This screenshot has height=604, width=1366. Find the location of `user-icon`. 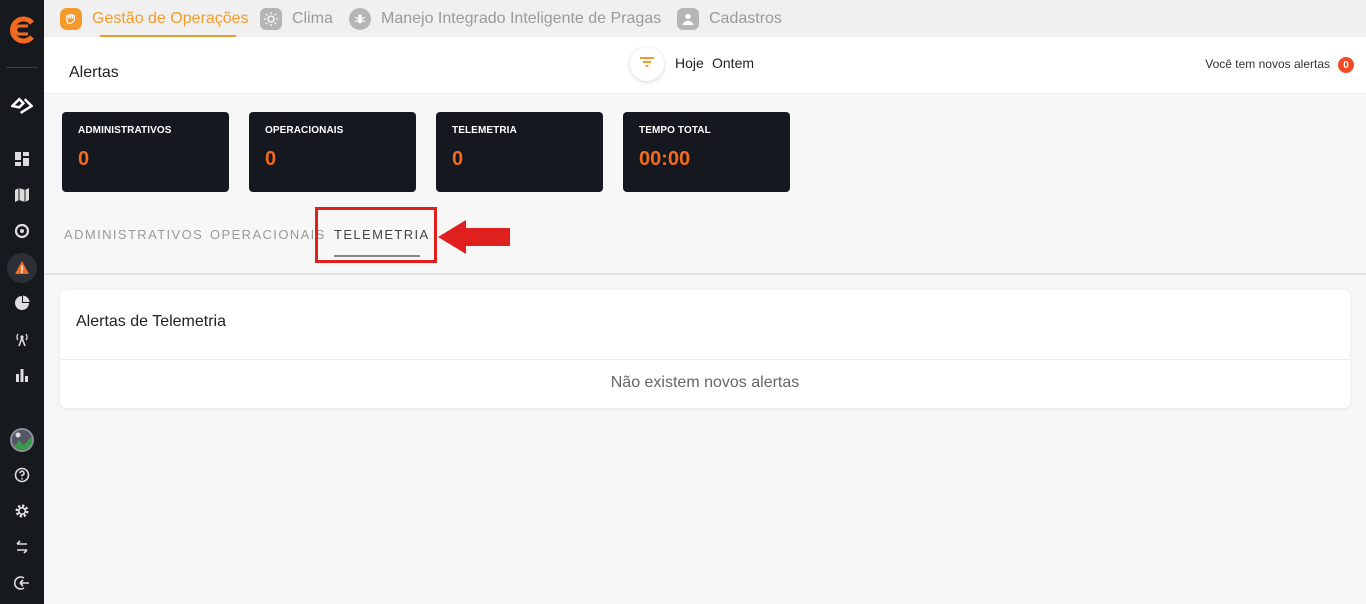

user-icon is located at coordinates (688, 18).